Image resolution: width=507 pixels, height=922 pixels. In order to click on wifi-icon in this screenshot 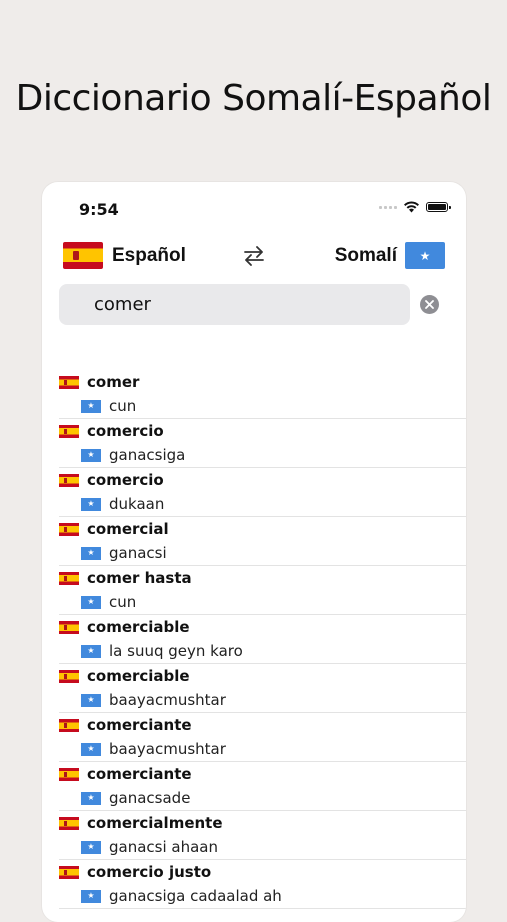, I will do `click(411, 207)`.